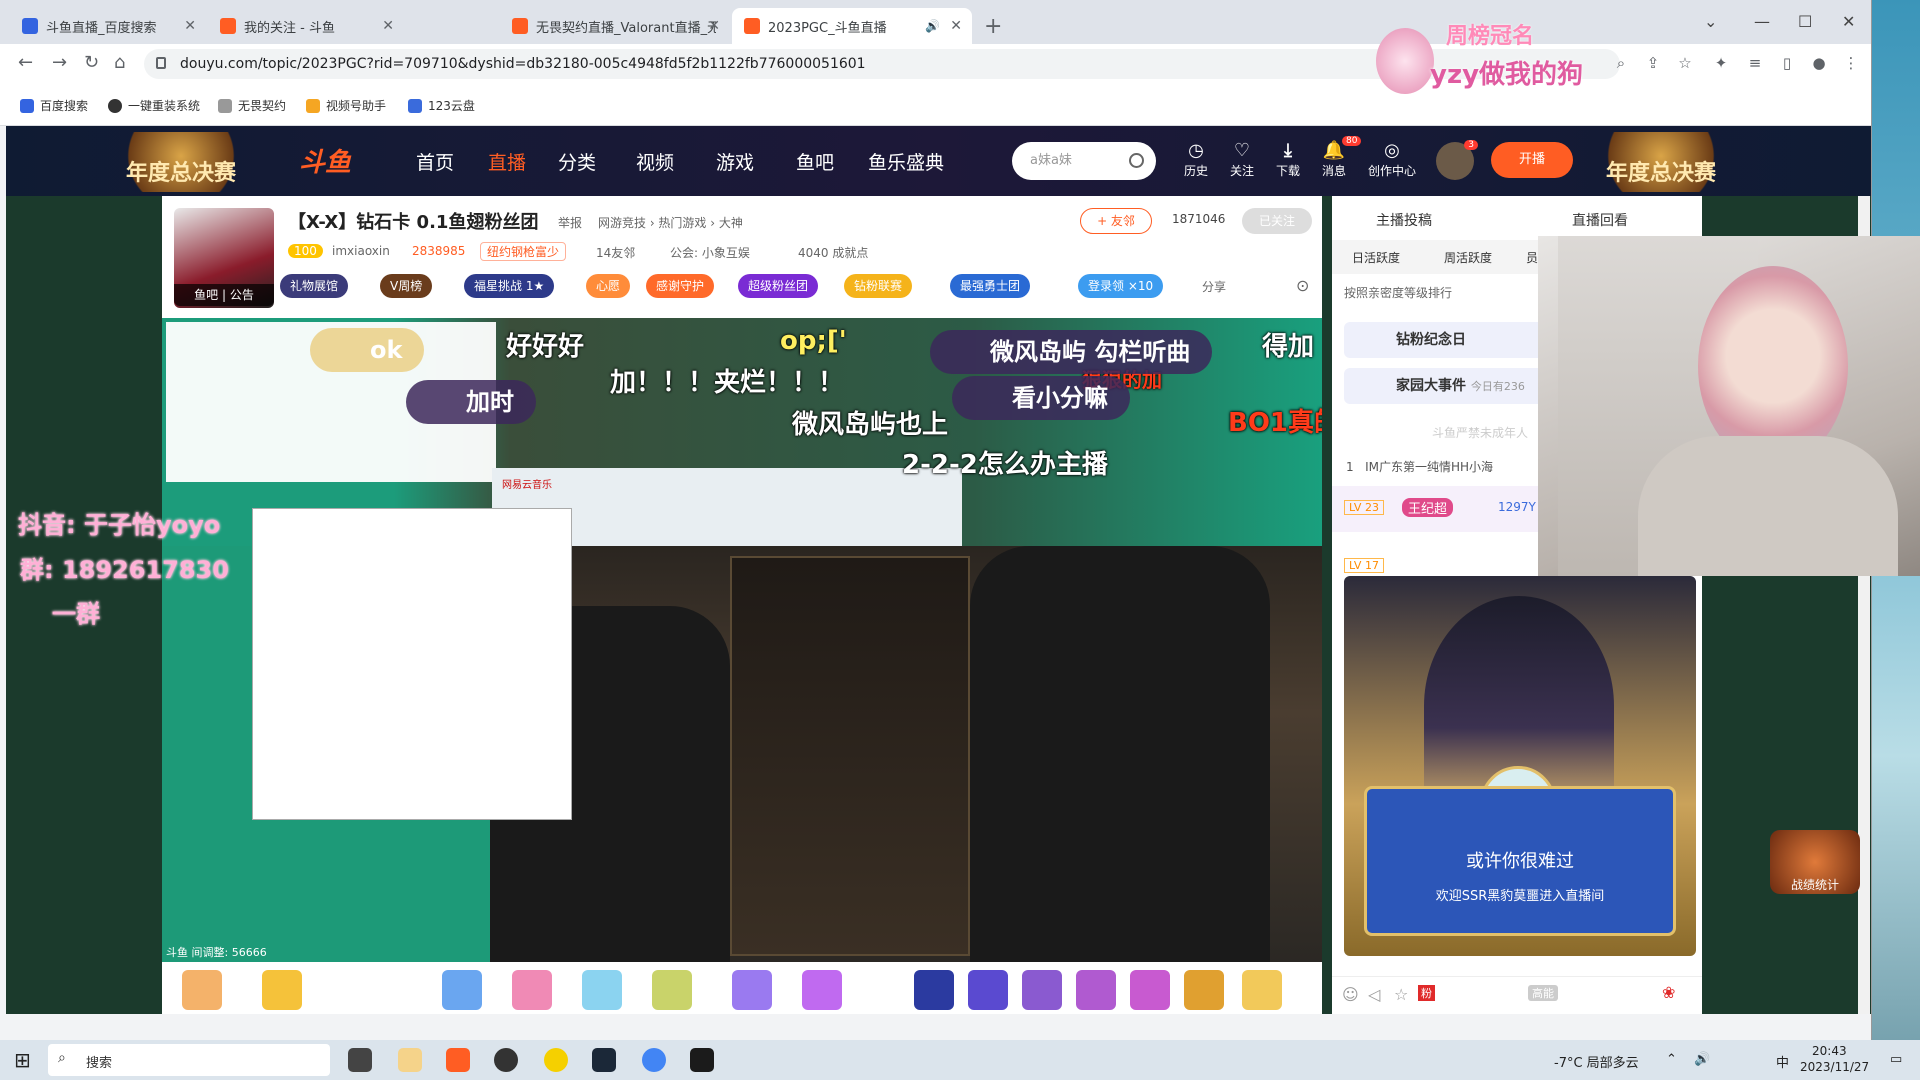 This screenshot has height=1080, width=1920. Describe the element at coordinates (1721, 63) in the screenshot. I see `extensions-icon: ✦` at that location.